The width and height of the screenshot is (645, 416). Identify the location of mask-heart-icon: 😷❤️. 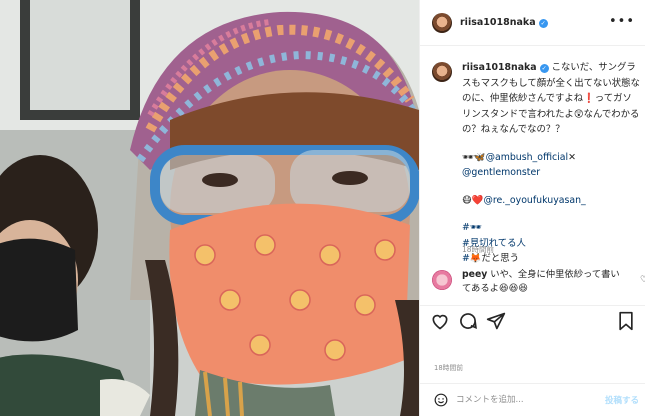
(473, 200).